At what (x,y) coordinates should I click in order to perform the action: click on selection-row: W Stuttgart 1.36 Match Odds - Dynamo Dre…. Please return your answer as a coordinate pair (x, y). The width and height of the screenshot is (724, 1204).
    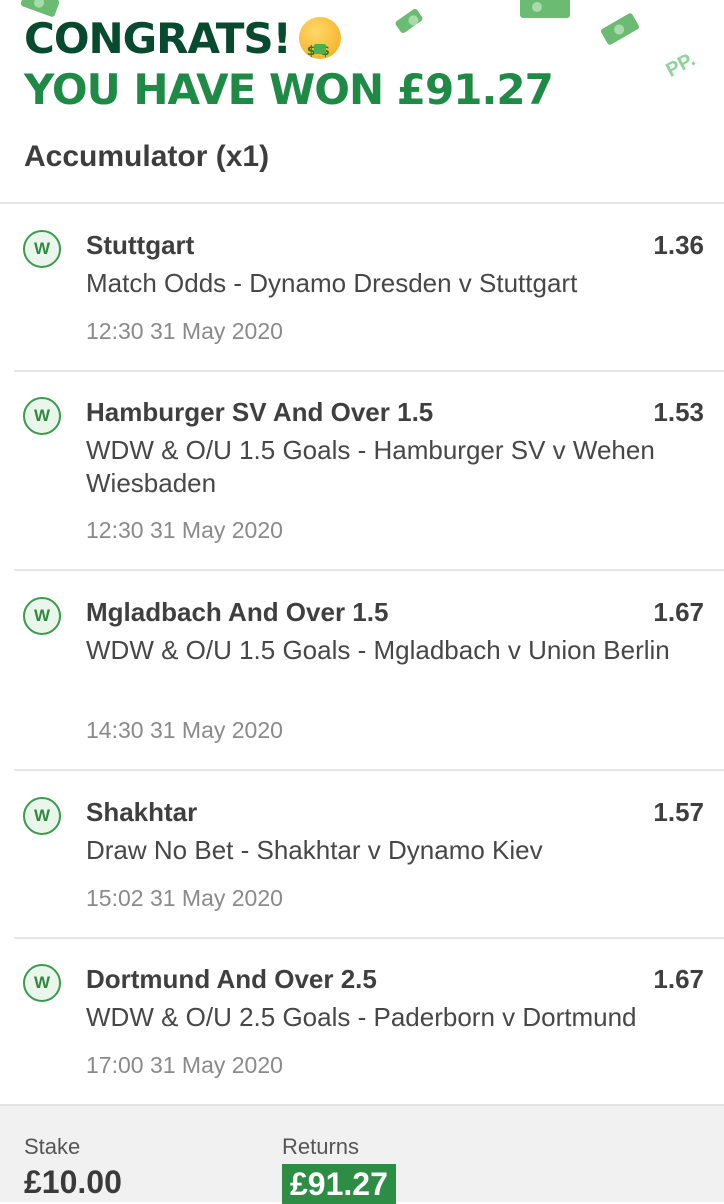
    Looking at the image, I should click on (362, 288).